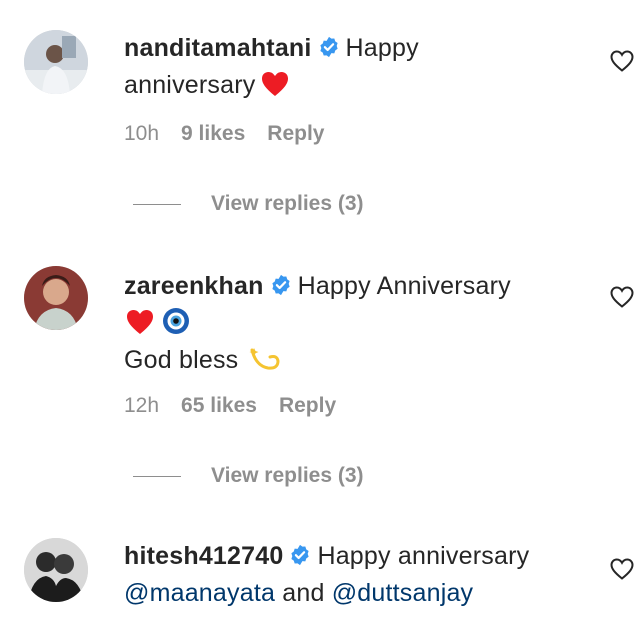 The image size is (640, 635). What do you see at coordinates (194, 286) in the screenshot?
I see `comment-username: zareenkhan` at bounding box center [194, 286].